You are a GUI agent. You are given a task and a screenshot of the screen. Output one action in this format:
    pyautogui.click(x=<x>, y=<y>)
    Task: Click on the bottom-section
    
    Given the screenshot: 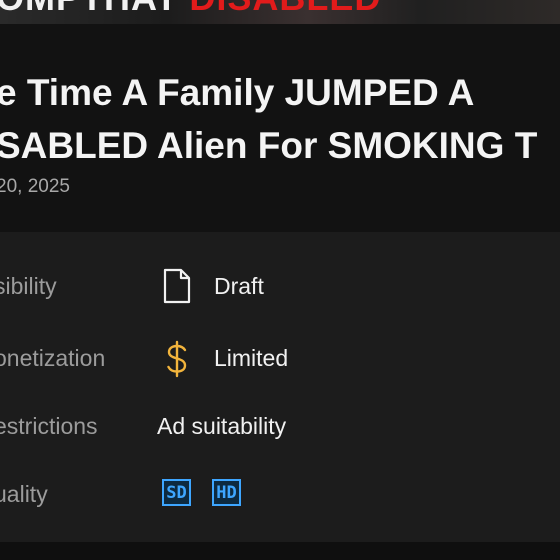 What is the action you would take?
    pyautogui.click(x=280, y=551)
    